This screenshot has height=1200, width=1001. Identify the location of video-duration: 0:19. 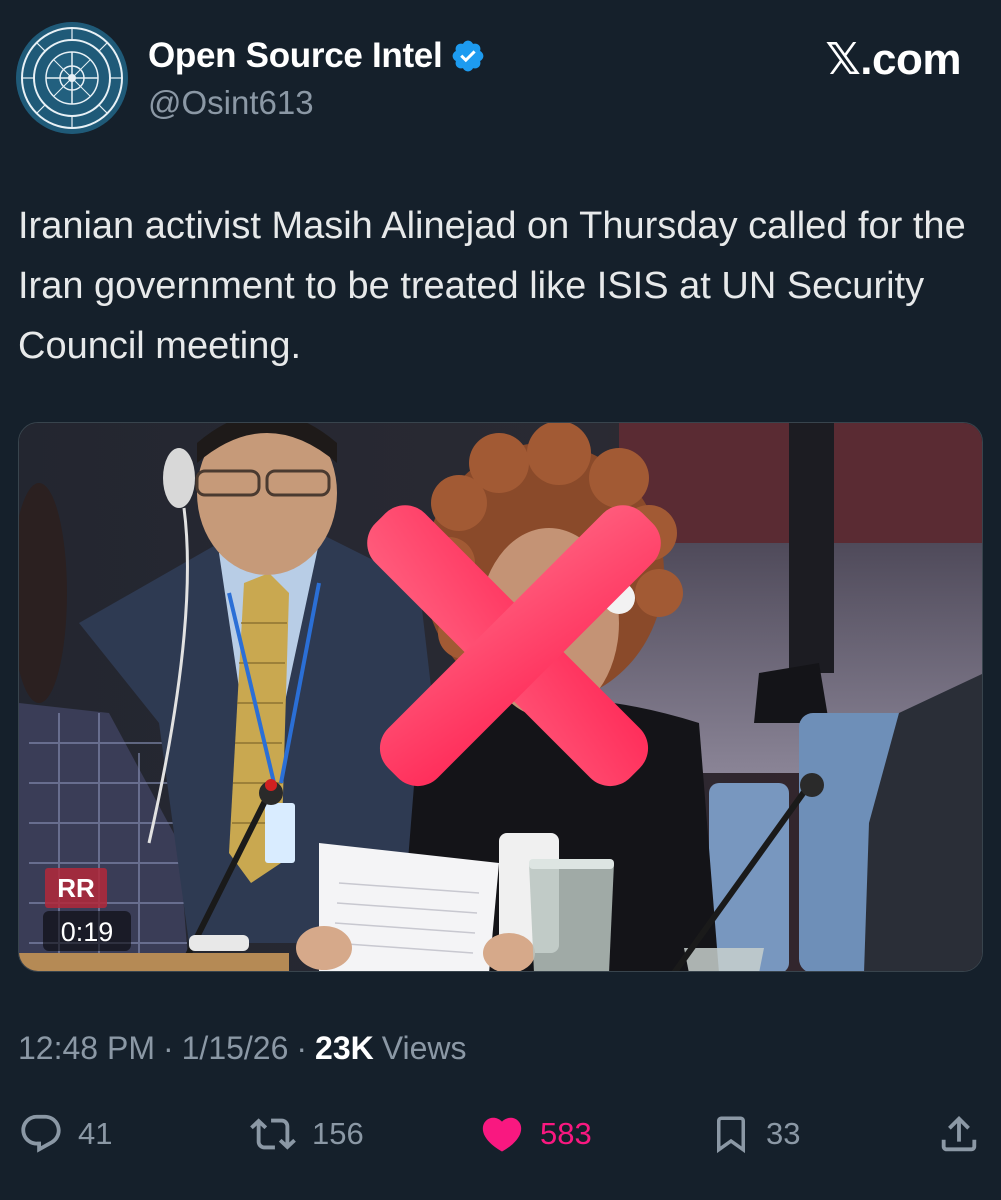
(87, 932).